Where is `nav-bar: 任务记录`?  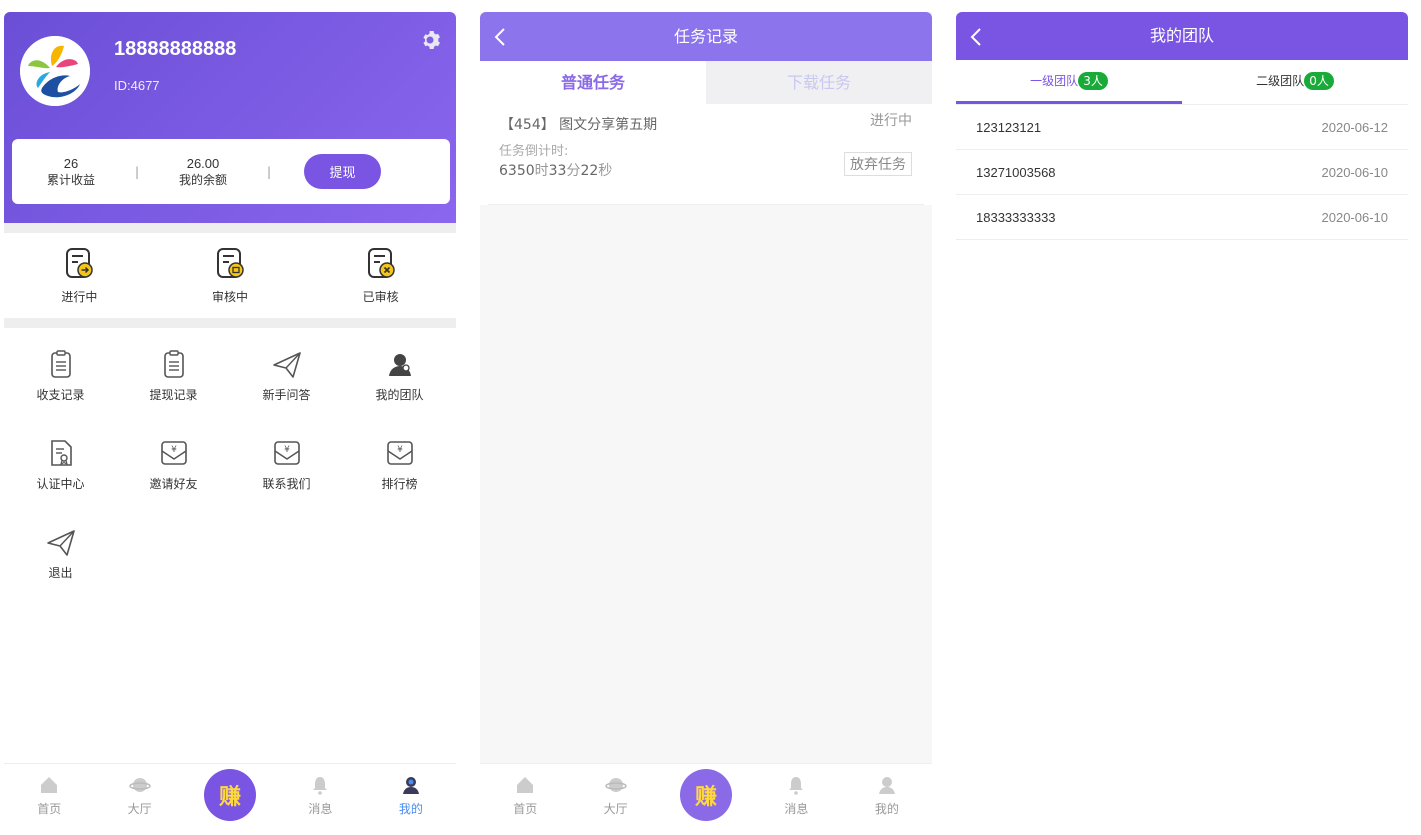
nav-bar: 任务记录 is located at coordinates (706, 36).